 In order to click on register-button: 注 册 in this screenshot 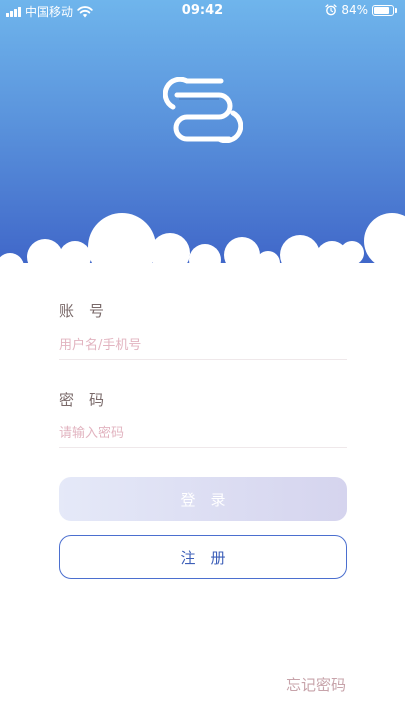, I will do `click(203, 557)`.